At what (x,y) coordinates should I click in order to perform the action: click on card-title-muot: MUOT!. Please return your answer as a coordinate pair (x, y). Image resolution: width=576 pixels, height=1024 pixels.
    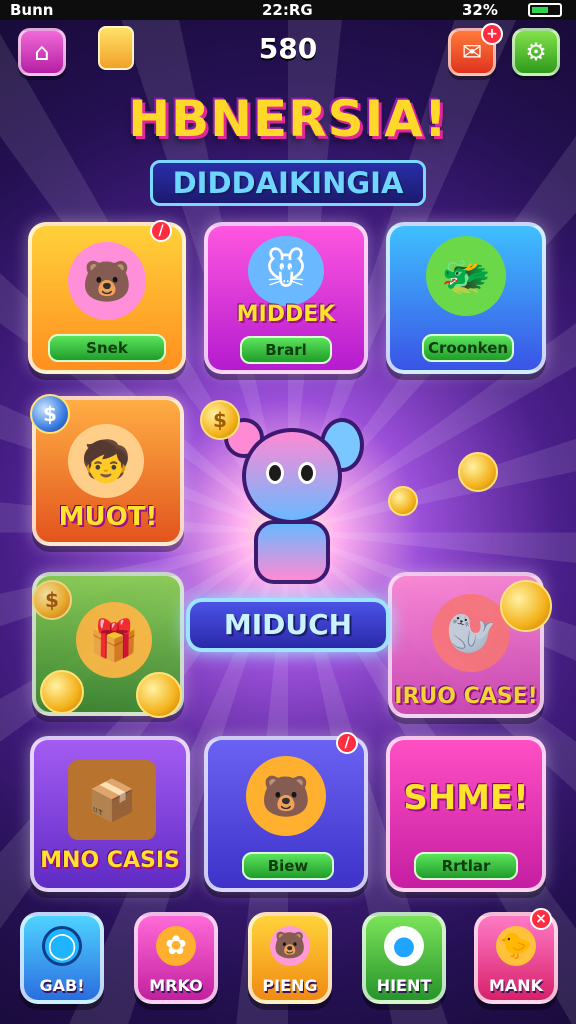
    Looking at the image, I should click on (108, 517).